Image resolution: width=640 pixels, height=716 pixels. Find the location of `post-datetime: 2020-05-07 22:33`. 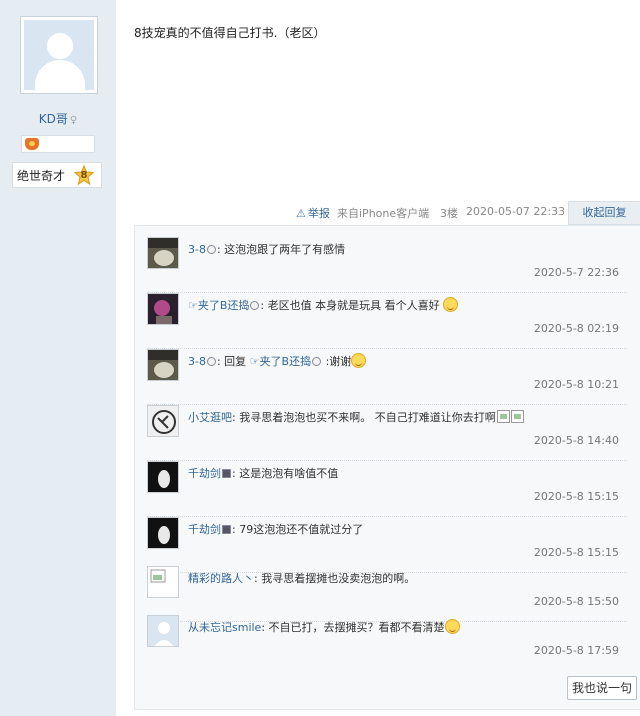

post-datetime: 2020-05-07 22:33 is located at coordinates (516, 211).